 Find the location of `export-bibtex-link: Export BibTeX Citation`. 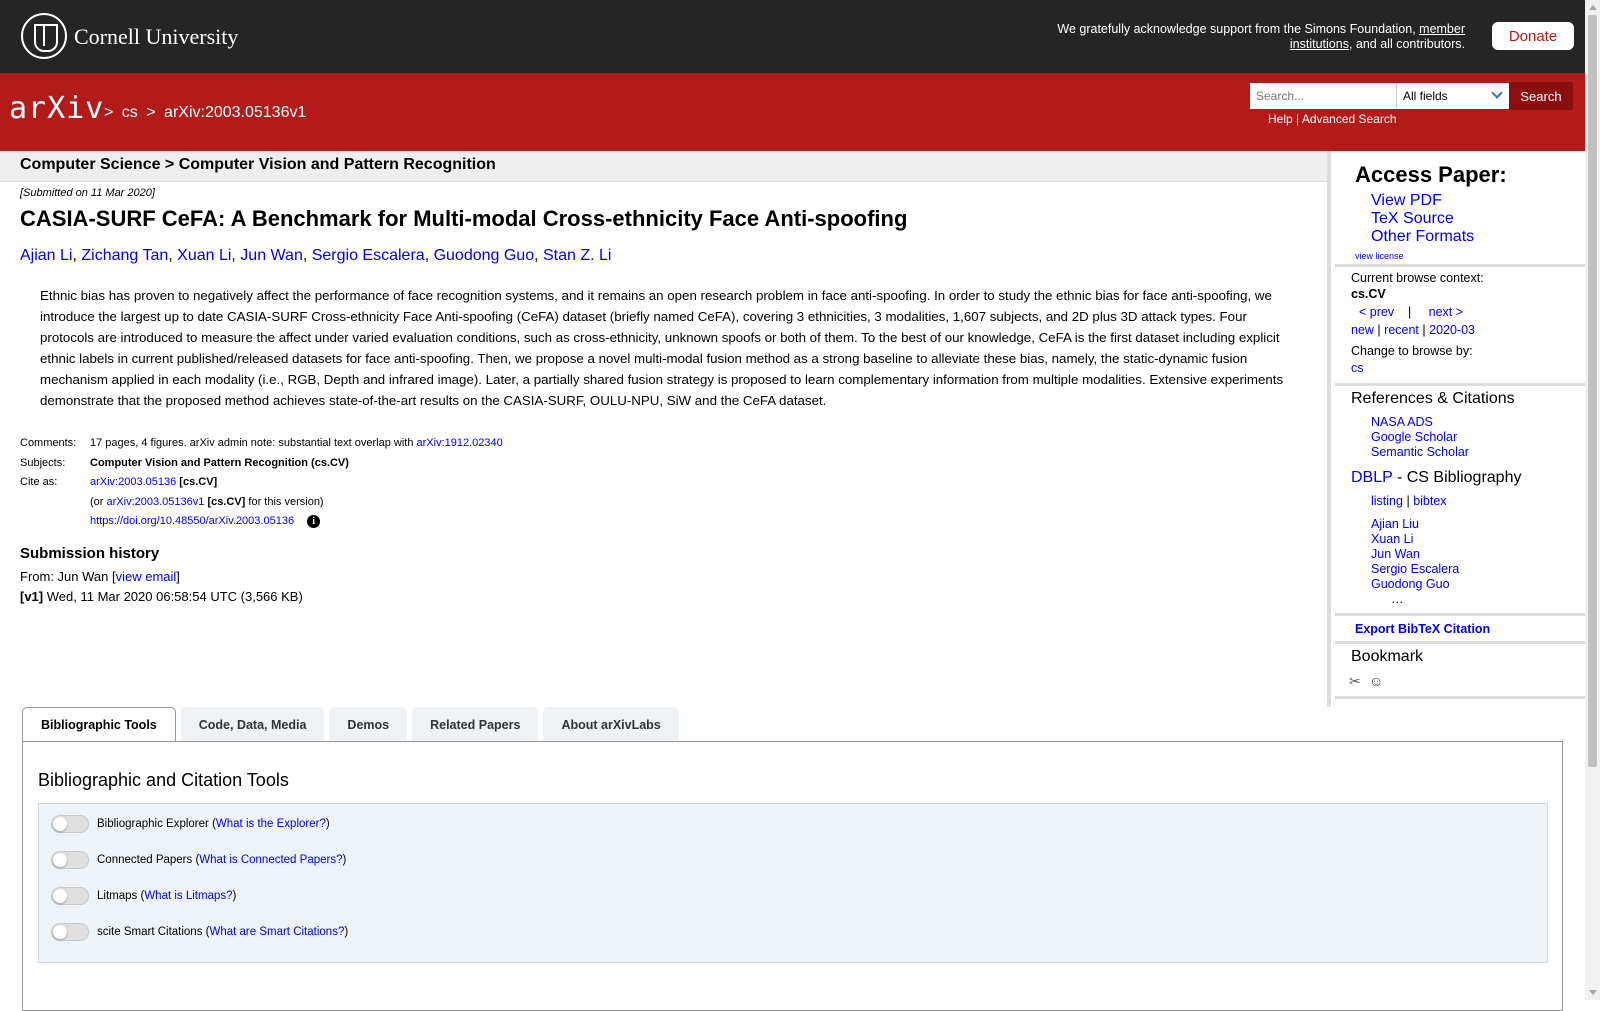

export-bibtex-link: Export BibTeX Citation is located at coordinates (1422, 629).